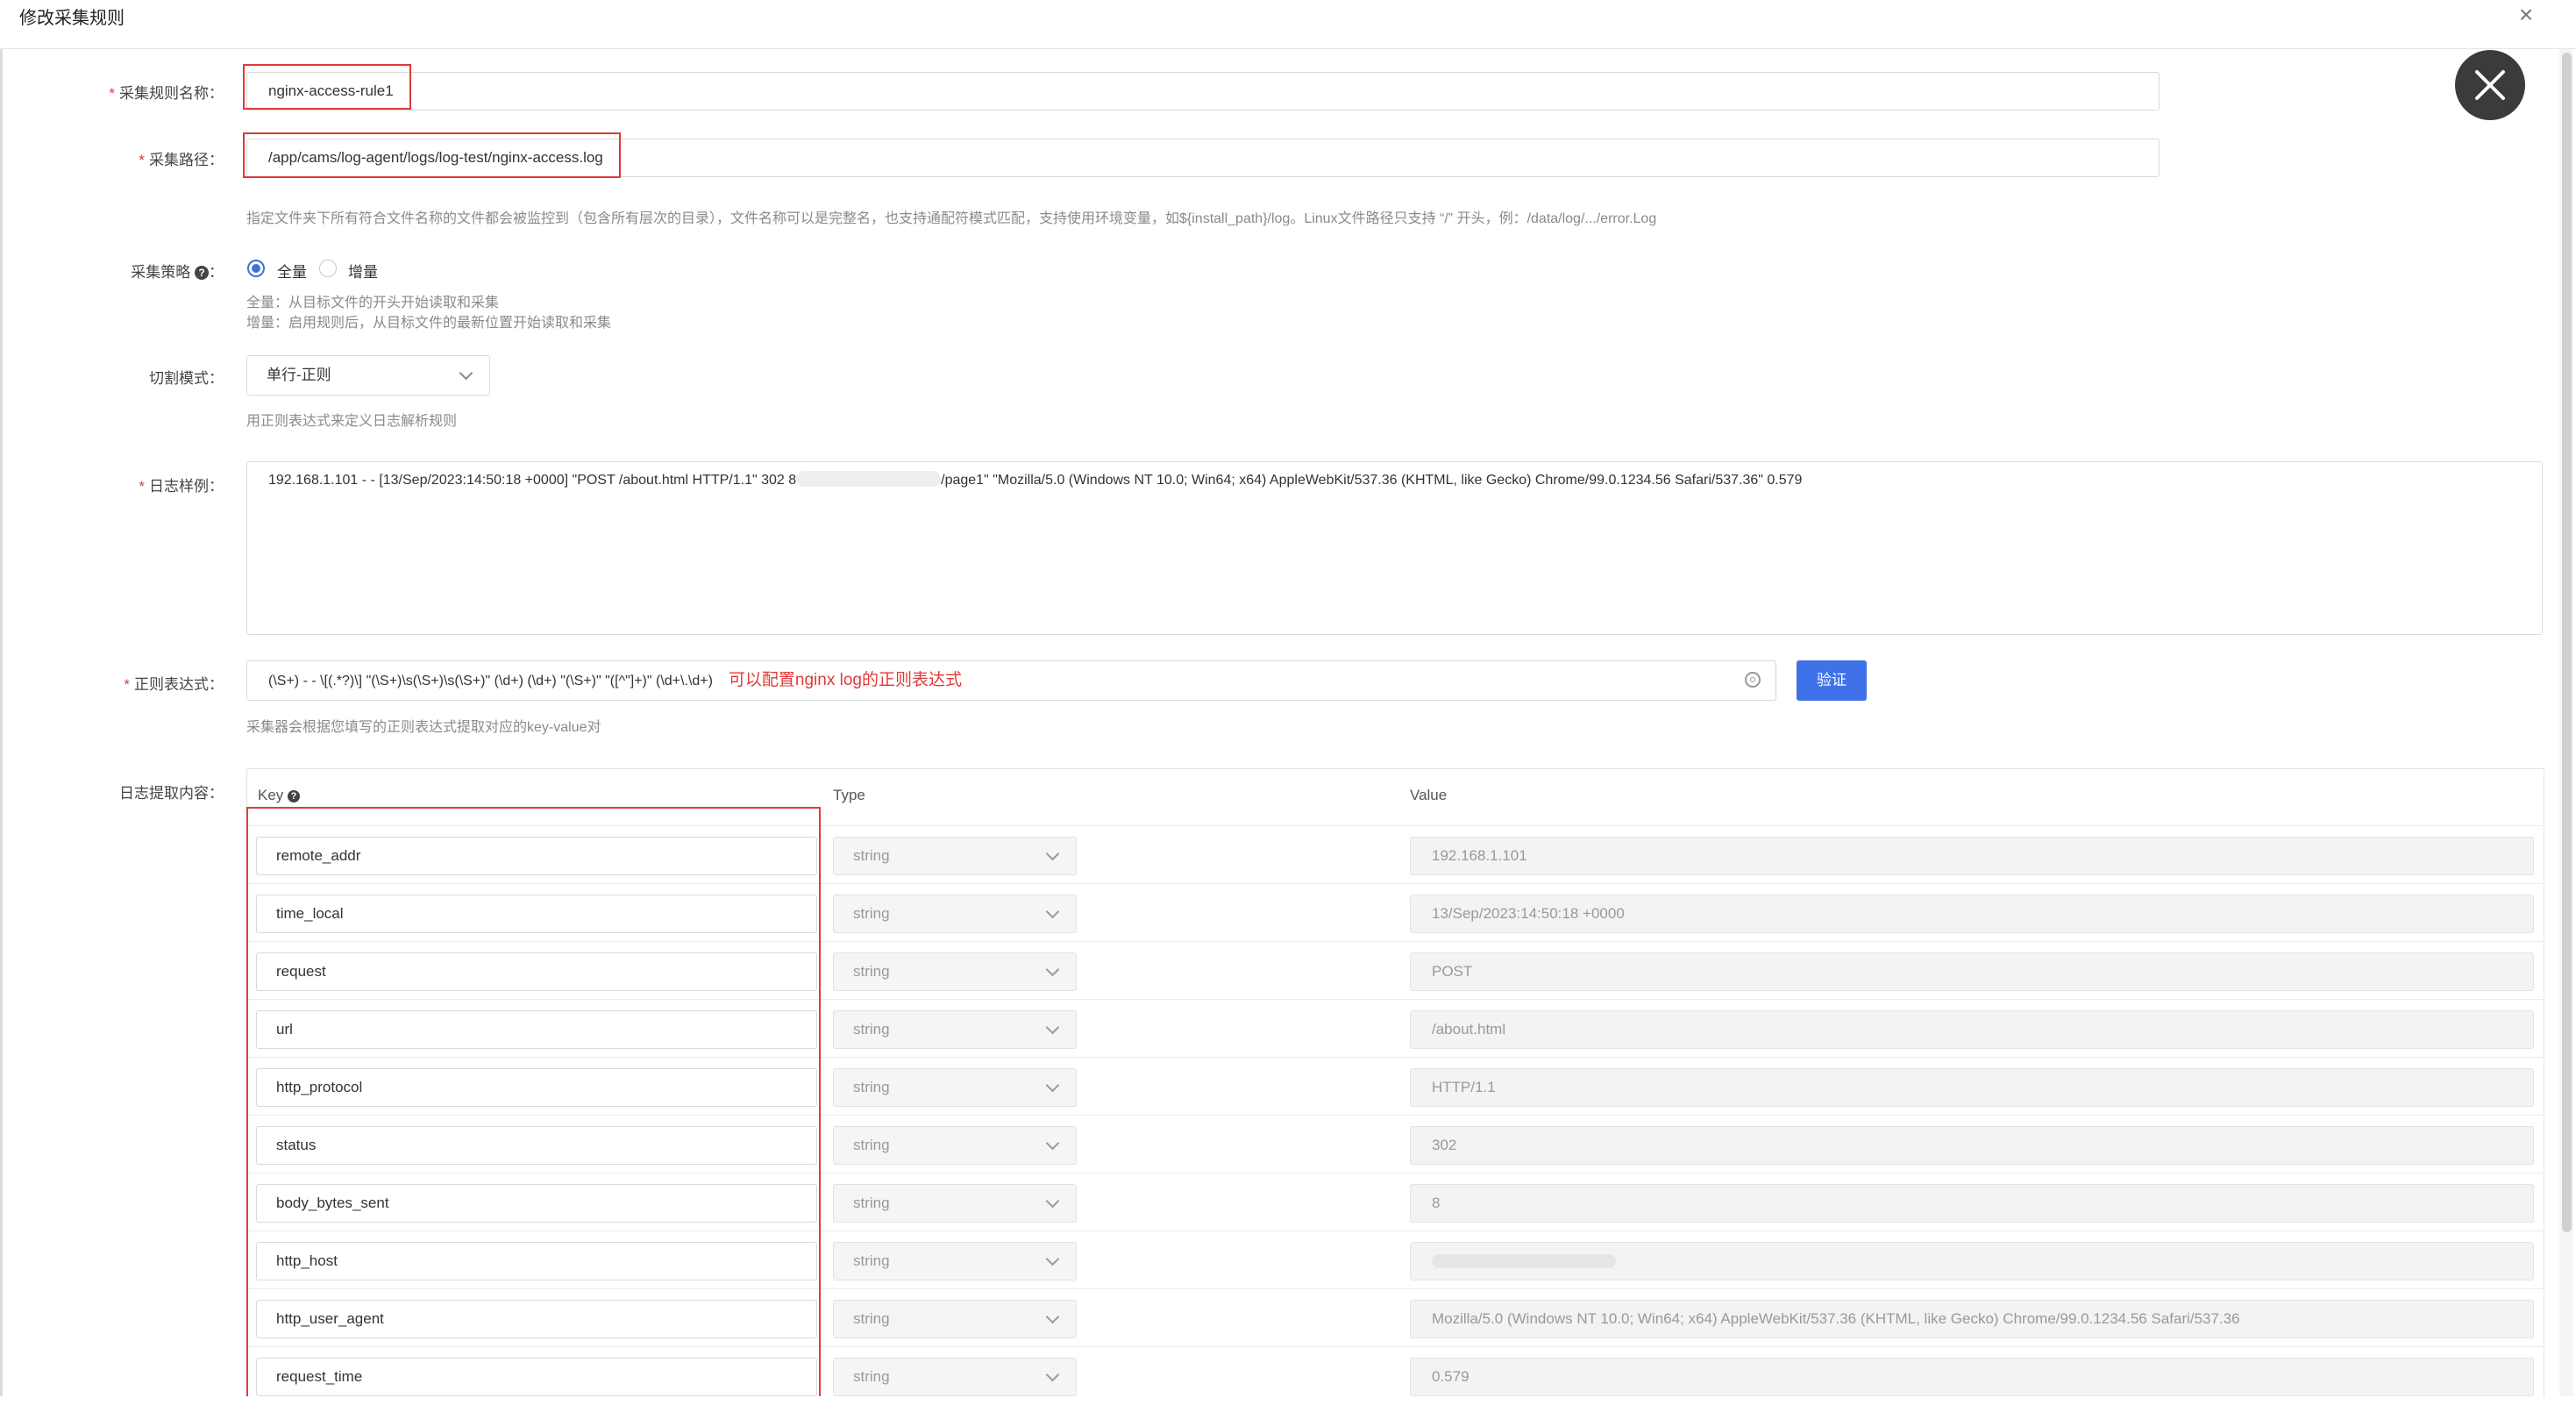 This screenshot has width=2576, height=1405. What do you see at coordinates (1832, 680) in the screenshot?
I see `verify-button: 验证` at bounding box center [1832, 680].